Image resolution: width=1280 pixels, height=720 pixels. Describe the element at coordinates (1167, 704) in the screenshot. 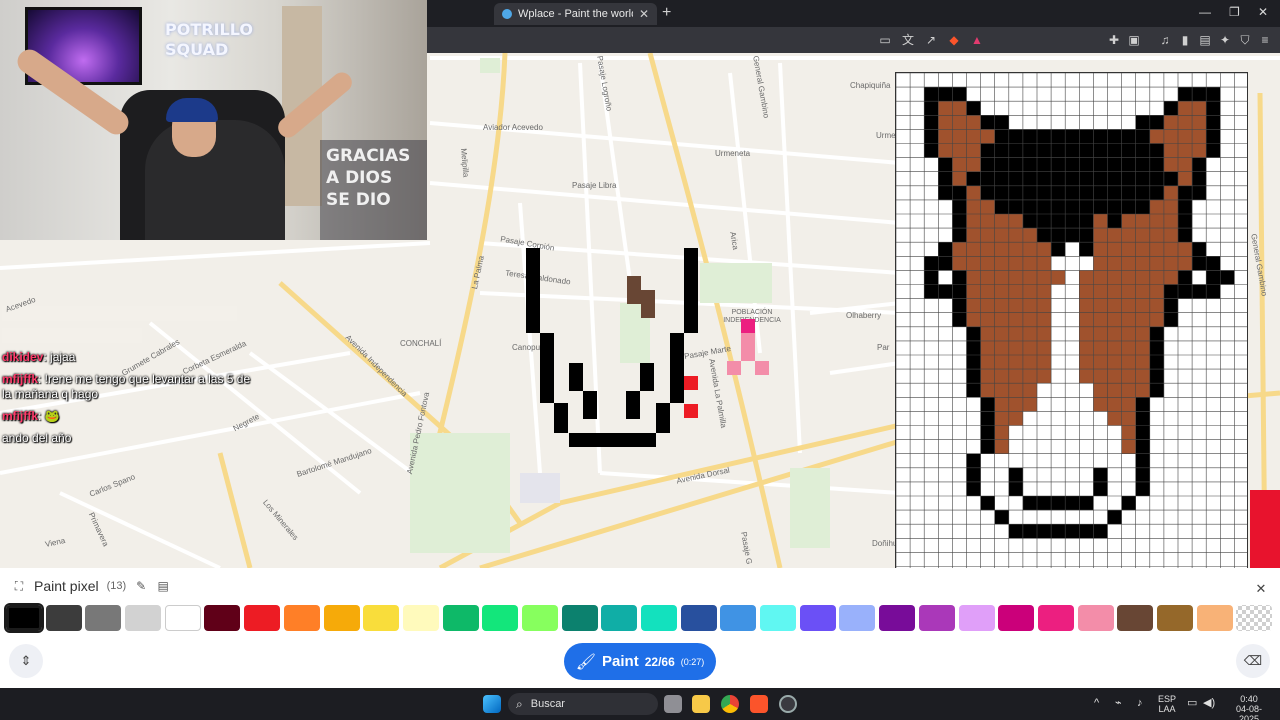

I see `language-indicator: ESP LAA` at that location.